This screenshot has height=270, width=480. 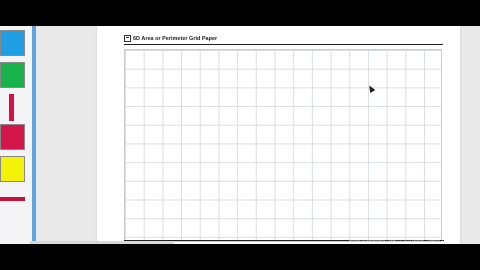 I want to click on color-toolbar, so click(x=18, y=135).